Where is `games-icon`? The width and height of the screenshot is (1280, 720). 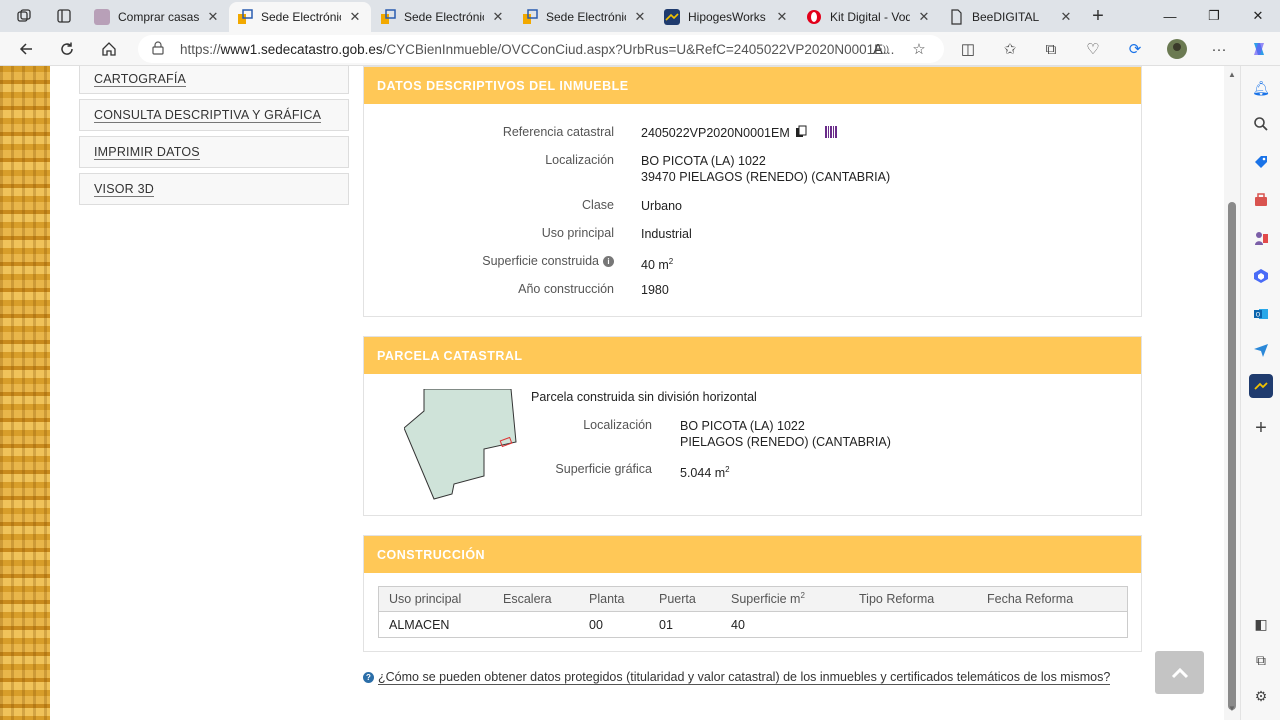
games-icon is located at coordinates (1261, 238).